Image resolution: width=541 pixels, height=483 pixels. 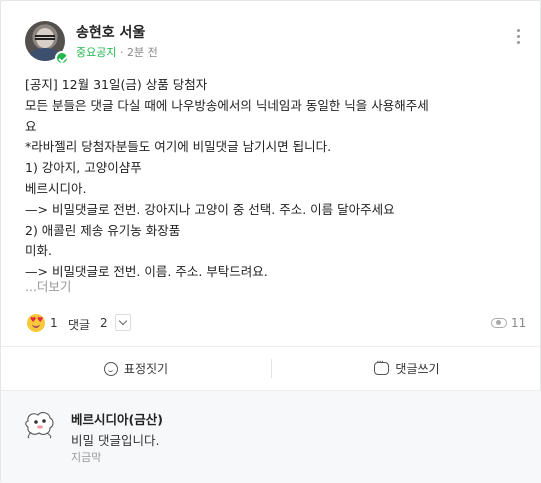 What do you see at coordinates (518, 38) in the screenshot?
I see `more-options-icon` at bounding box center [518, 38].